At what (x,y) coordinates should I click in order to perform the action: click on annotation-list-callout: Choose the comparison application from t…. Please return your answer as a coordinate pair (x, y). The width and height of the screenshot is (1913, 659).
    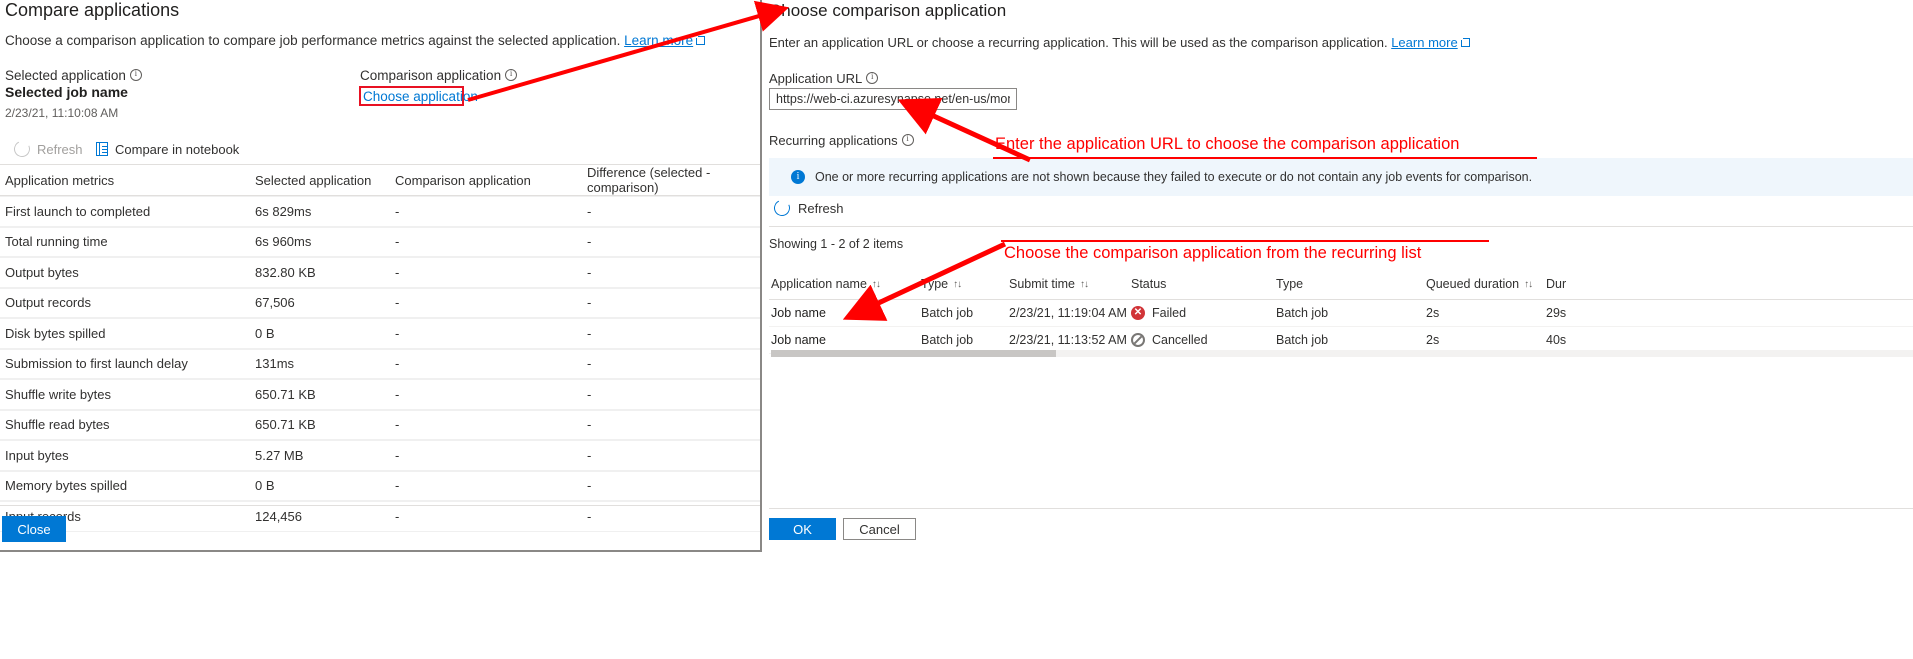
    Looking at the image, I should click on (1213, 253).